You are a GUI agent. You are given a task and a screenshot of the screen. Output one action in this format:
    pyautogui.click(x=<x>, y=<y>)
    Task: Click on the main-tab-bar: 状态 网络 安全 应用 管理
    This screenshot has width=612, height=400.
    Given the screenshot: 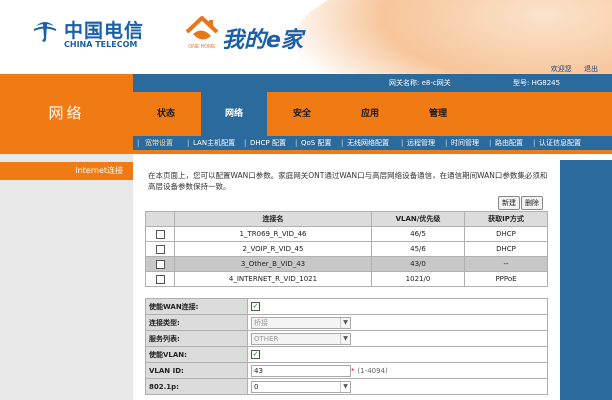 What is the action you would take?
    pyautogui.click(x=372, y=114)
    